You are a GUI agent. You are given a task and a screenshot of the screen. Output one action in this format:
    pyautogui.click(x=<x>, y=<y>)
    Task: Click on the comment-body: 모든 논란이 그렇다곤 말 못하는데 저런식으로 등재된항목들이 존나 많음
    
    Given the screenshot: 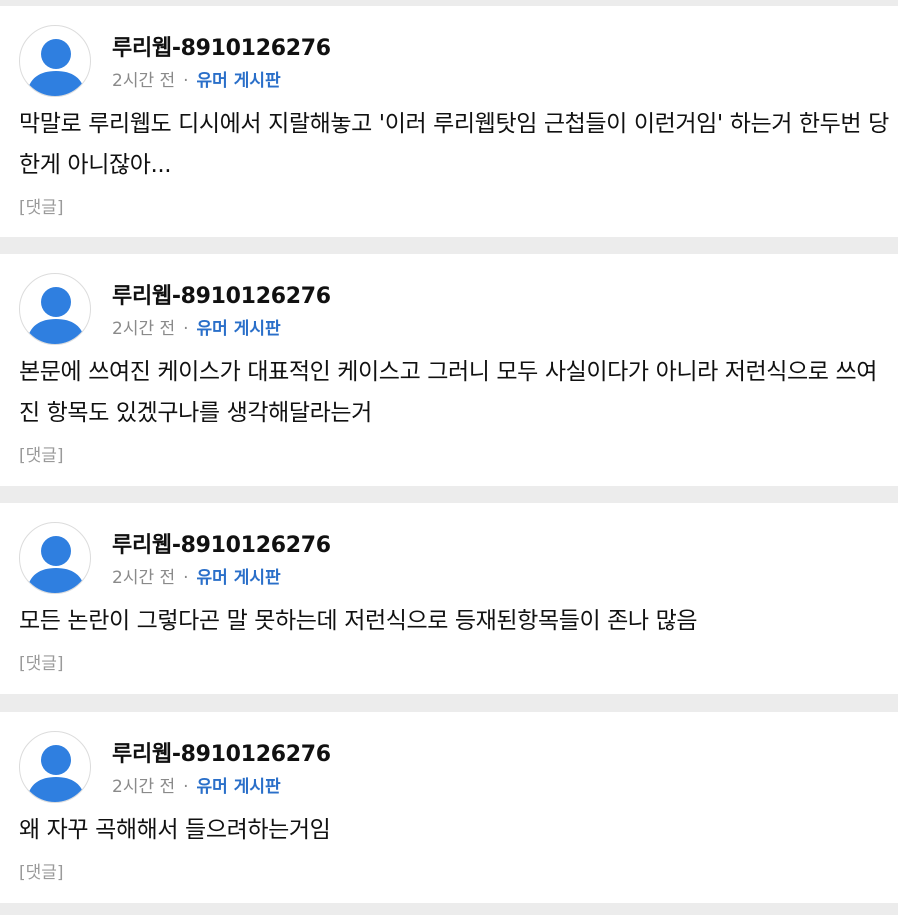 What is the action you would take?
    pyautogui.click(x=358, y=621)
    